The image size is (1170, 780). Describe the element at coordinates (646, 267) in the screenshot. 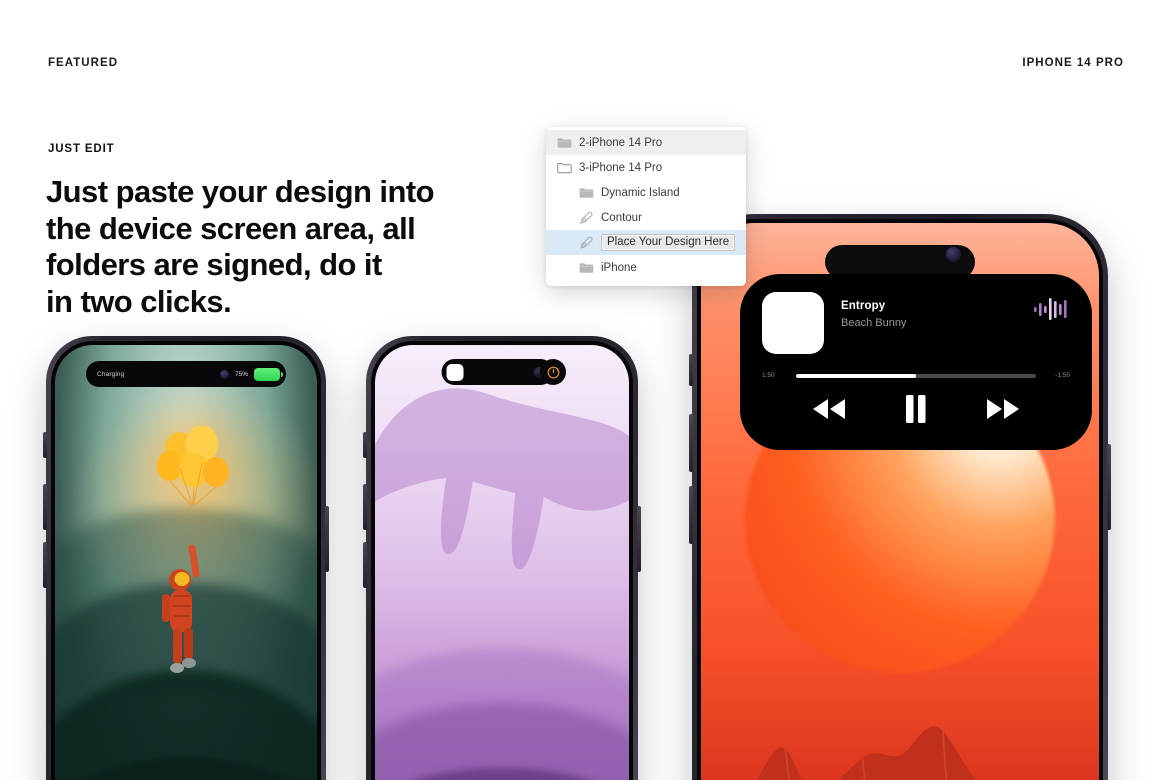

I see `layer-row: iPhone` at that location.